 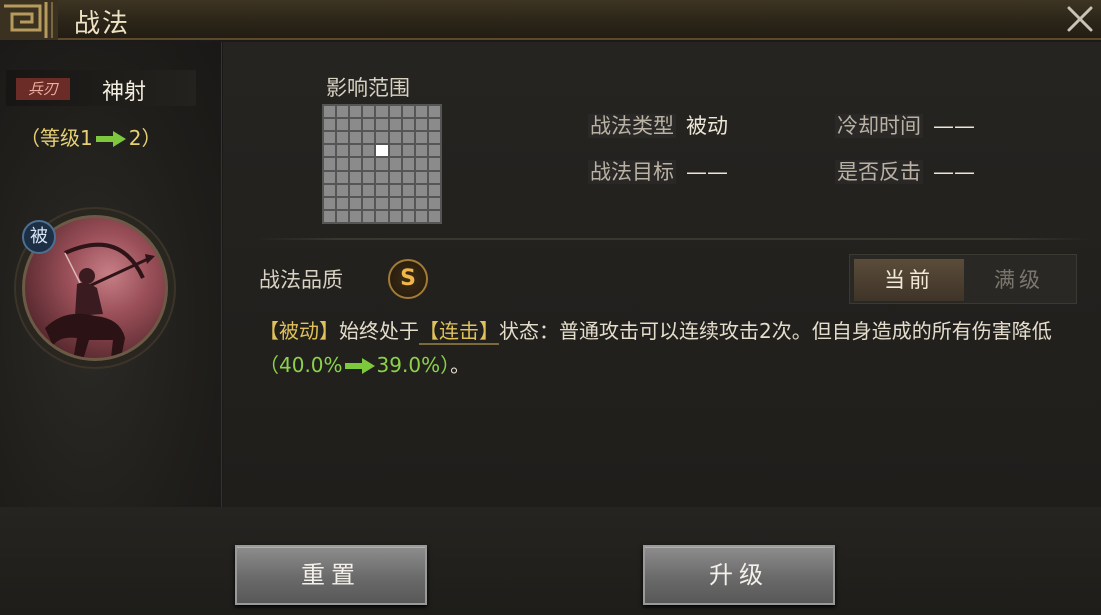 I want to click on weapon-type-tag: 兵刃, so click(x=43, y=89).